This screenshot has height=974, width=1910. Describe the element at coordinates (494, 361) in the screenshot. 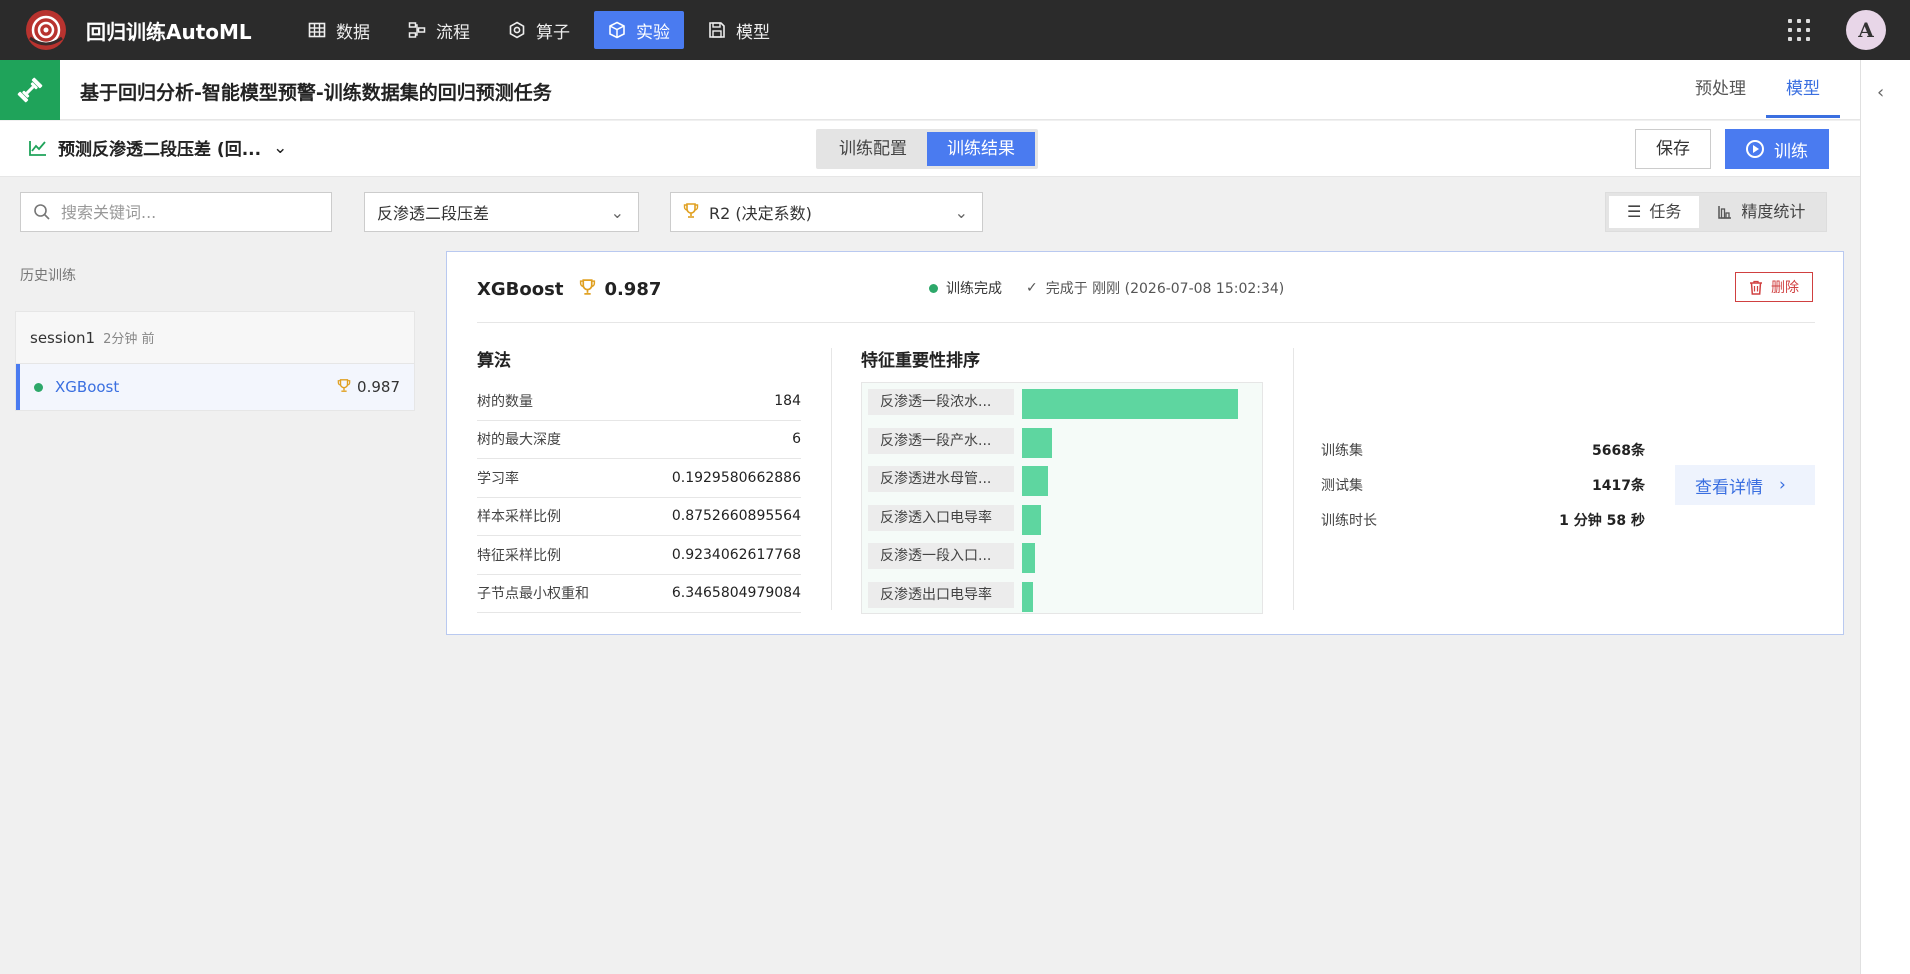

I see `algo-title: 算法` at that location.